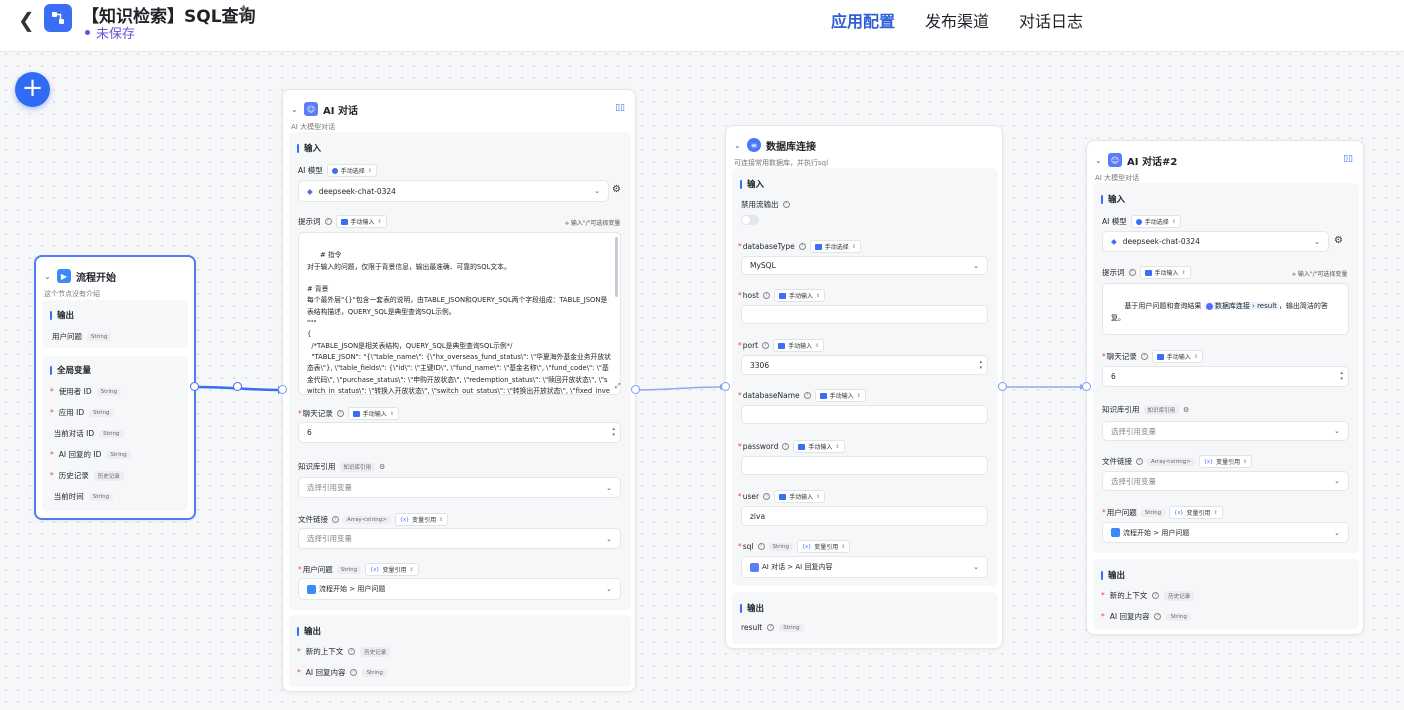 Image resolution: width=1404 pixels, height=710 pixels. Describe the element at coordinates (87, 433) in the screenshot. I see `global-var-row: *当前对话 IDString` at that location.